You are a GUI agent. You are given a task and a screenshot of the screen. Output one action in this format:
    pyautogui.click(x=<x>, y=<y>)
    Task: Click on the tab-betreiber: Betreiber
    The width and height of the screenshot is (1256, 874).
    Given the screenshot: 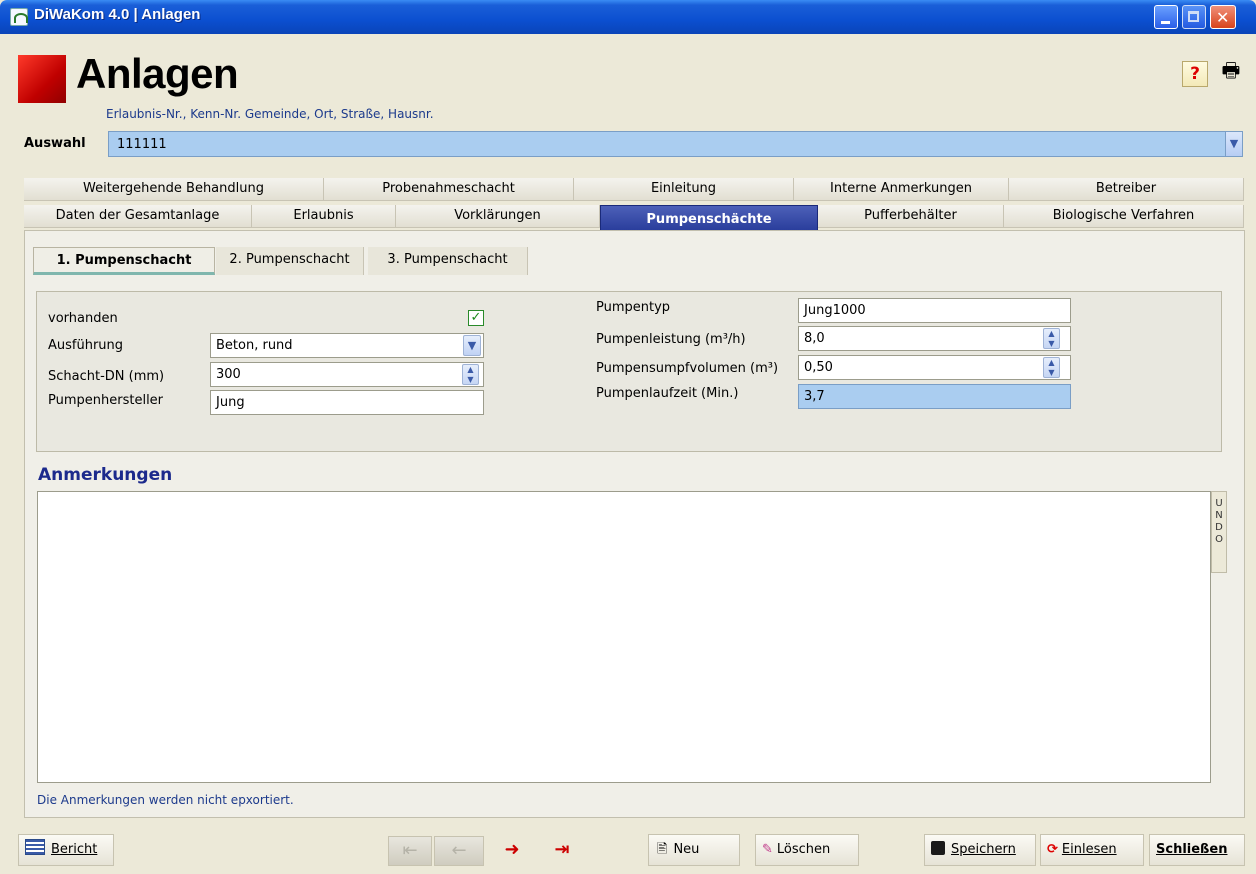 What is the action you would take?
    pyautogui.click(x=1126, y=189)
    